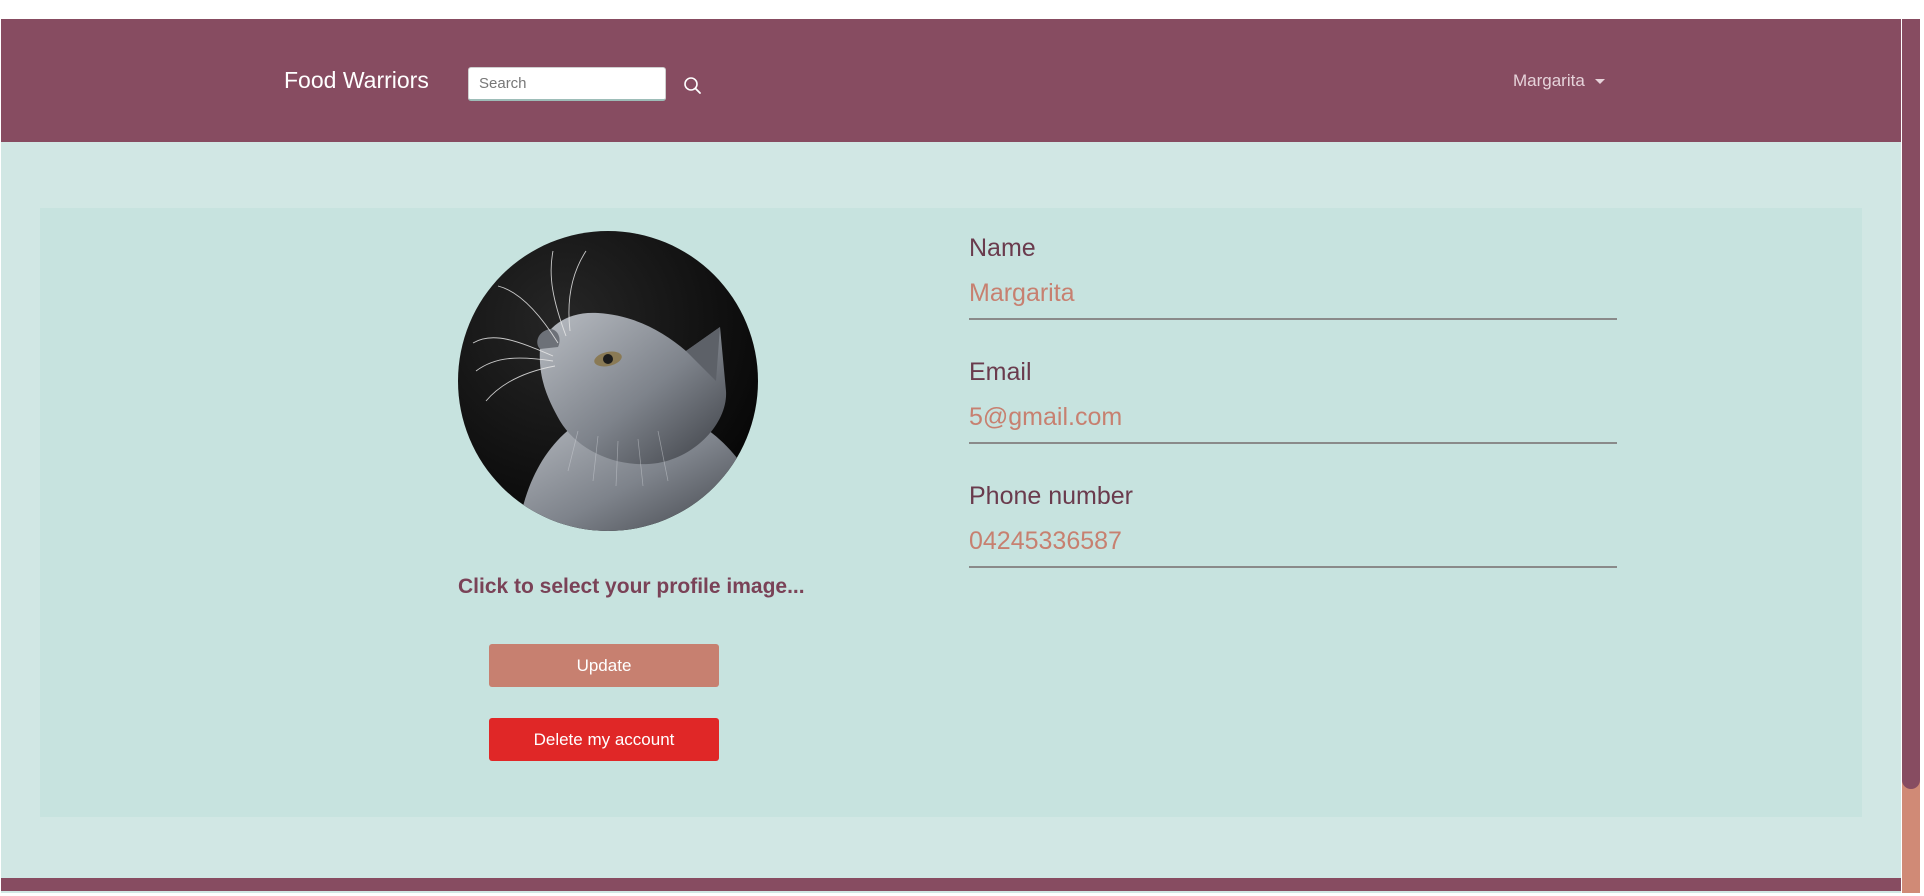  Describe the element at coordinates (1293, 547) in the screenshot. I see `phone-input` at that location.